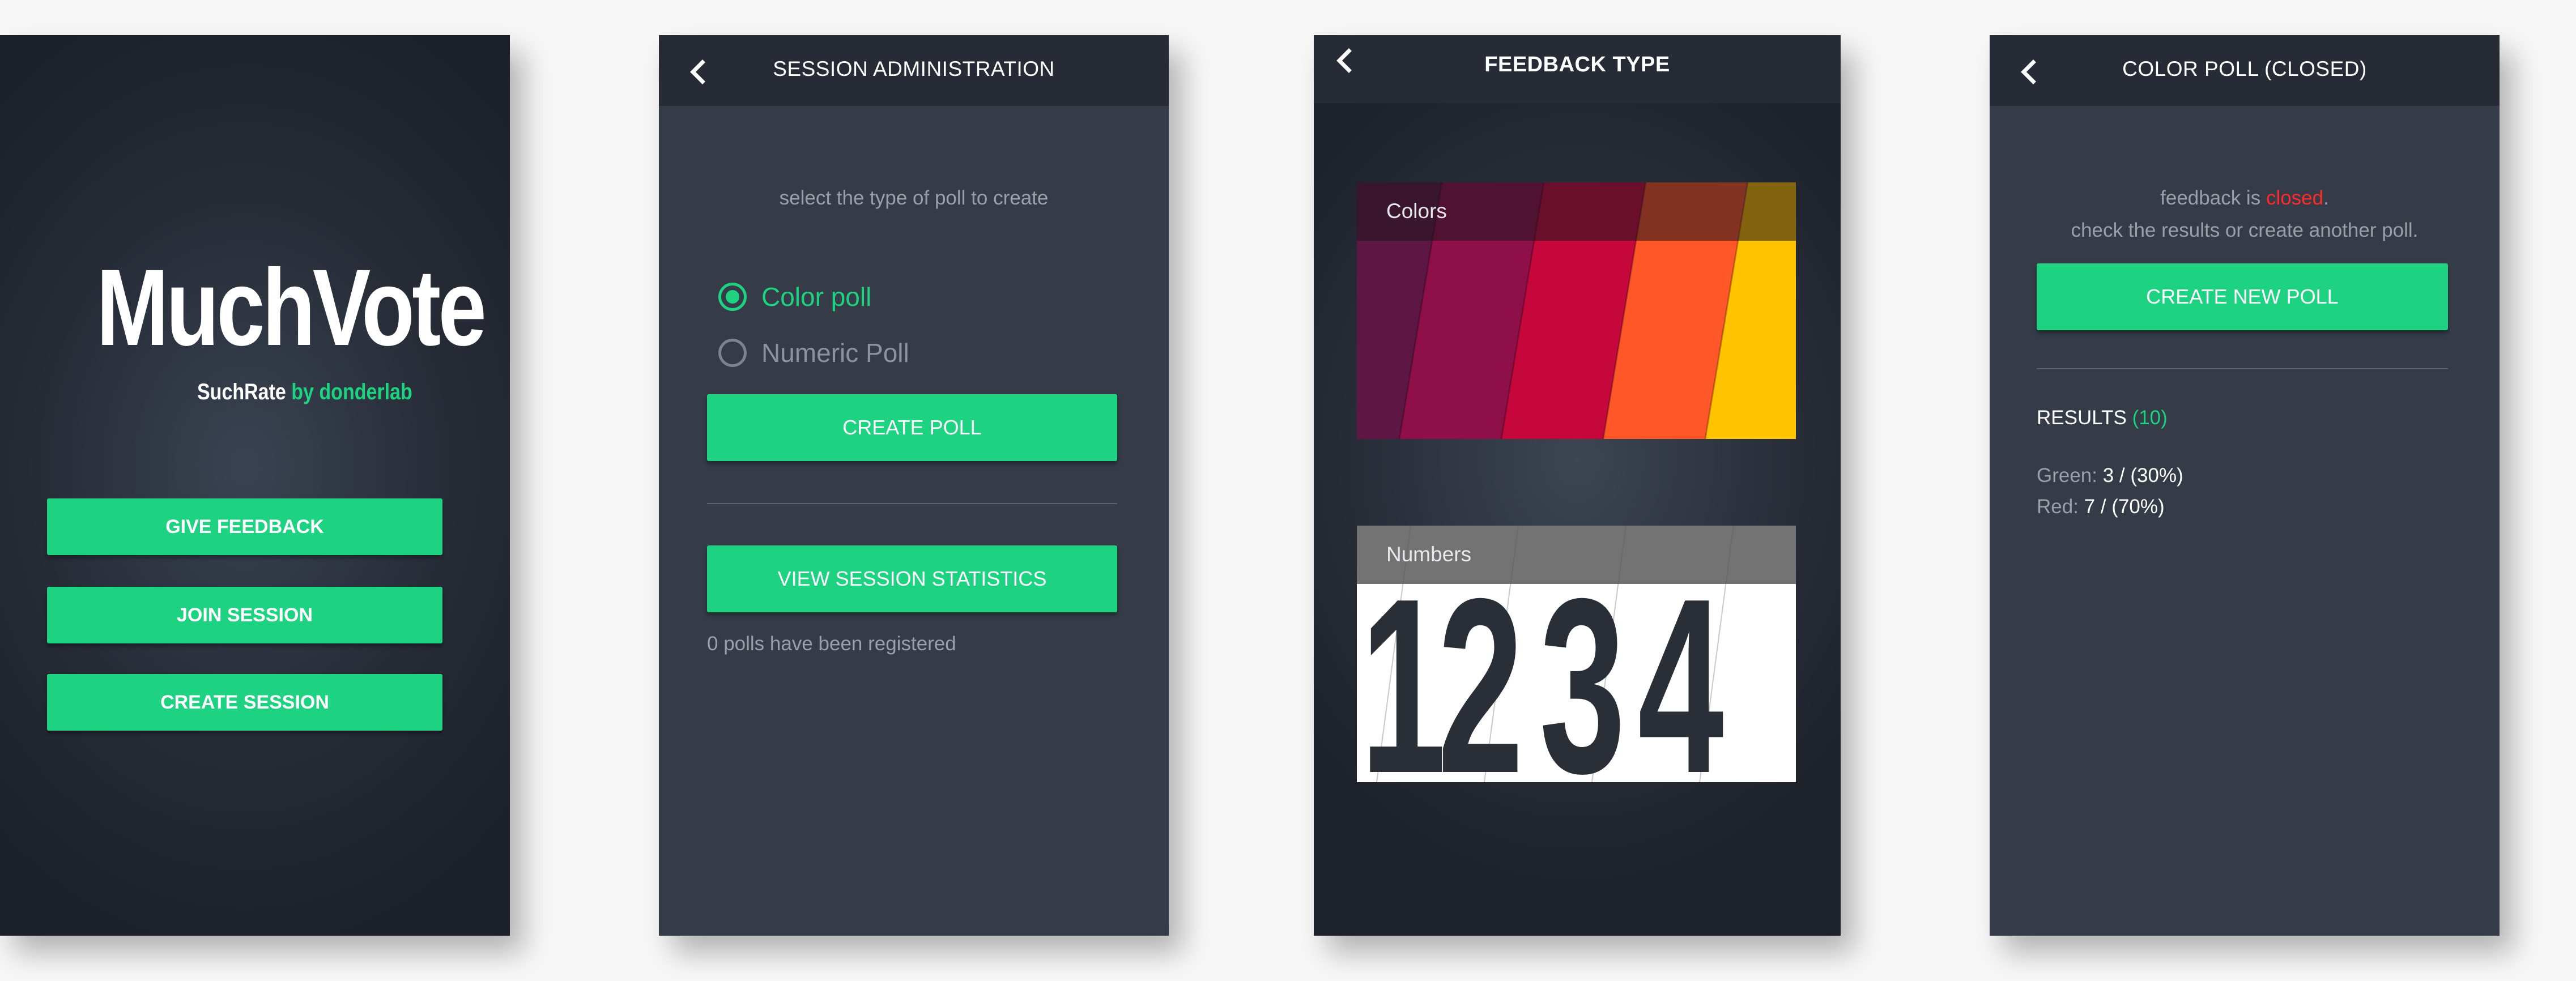  What do you see at coordinates (2295, 198) in the screenshot?
I see `status-closed-value: closed` at bounding box center [2295, 198].